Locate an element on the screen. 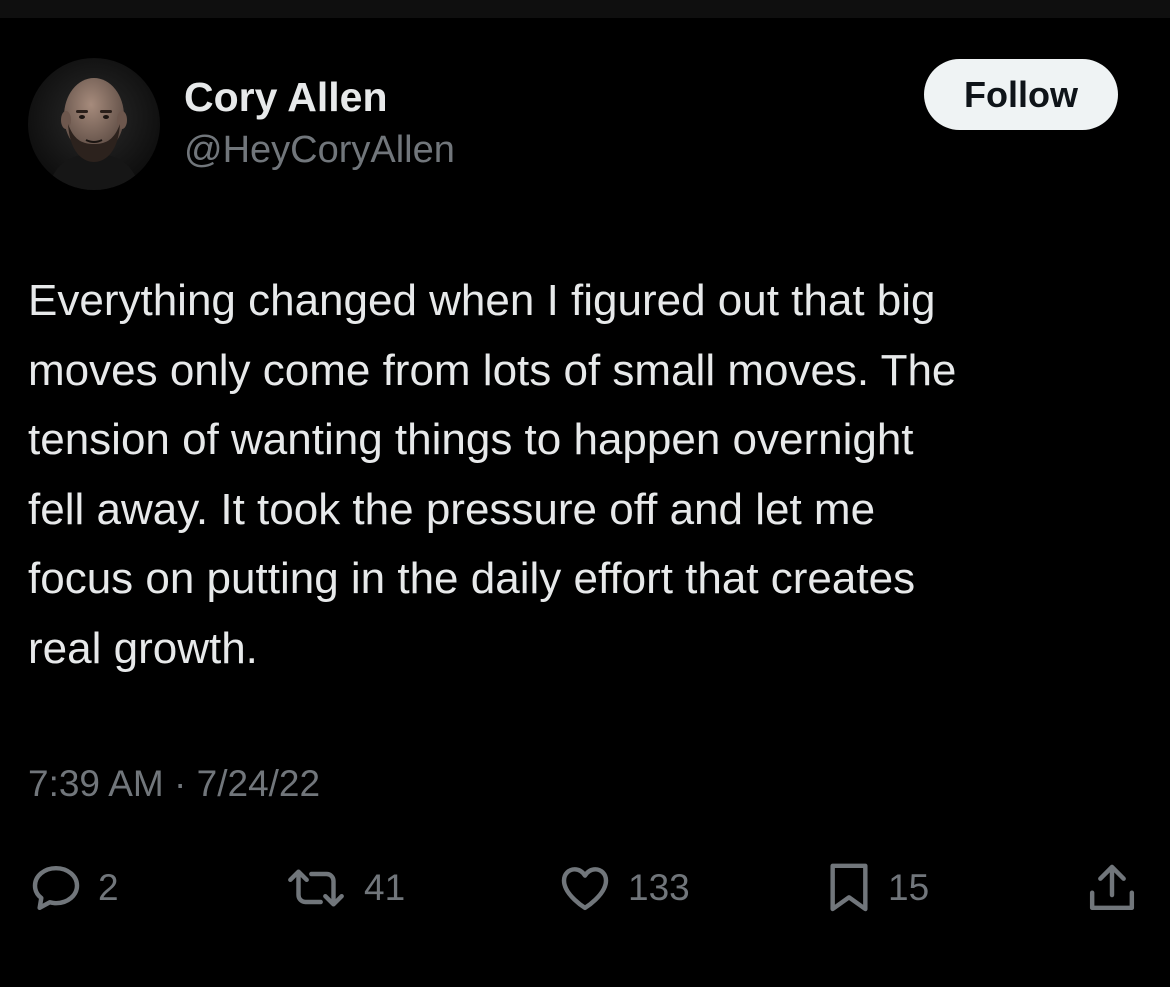 This screenshot has width=1170, height=987. avatar-image is located at coordinates (94, 124).